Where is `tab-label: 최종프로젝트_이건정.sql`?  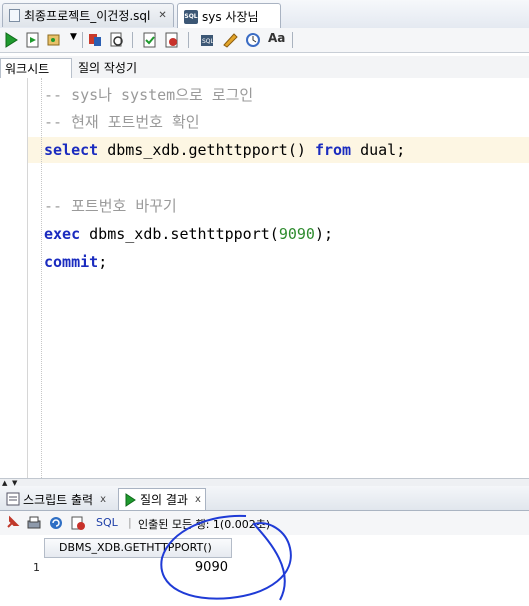
tab-label: 최종프로젝트_이건정.sql is located at coordinates (87, 16).